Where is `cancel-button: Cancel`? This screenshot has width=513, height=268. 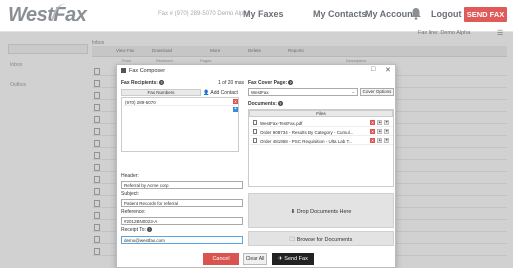
cancel-button: Cancel is located at coordinates (221, 259).